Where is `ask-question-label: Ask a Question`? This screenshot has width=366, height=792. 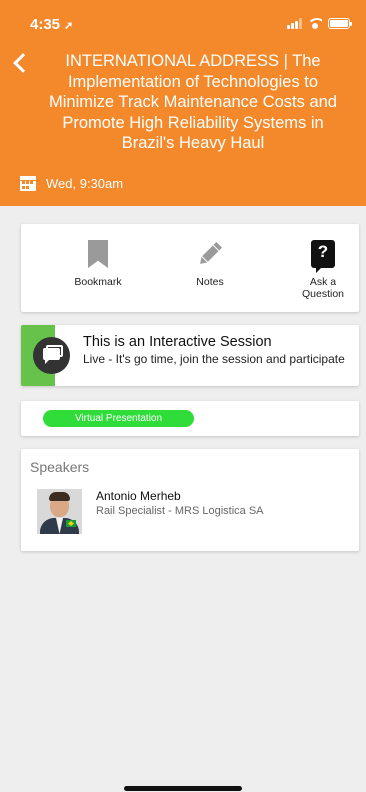 ask-question-label: Ask a Question is located at coordinates (323, 288).